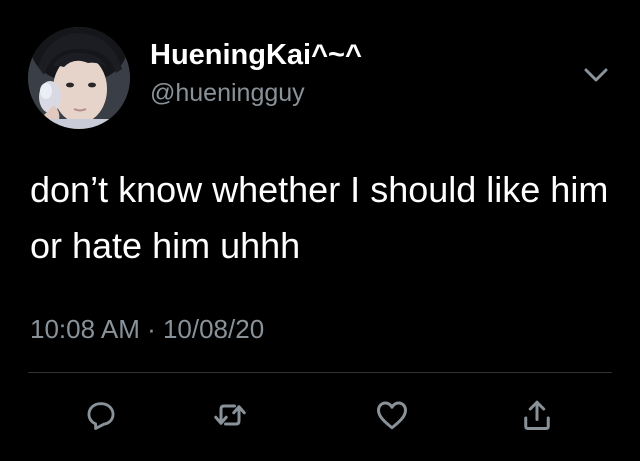  What do you see at coordinates (147, 329) in the screenshot?
I see `tweet-timestamp: 10:08 AM · 10/08/20` at bounding box center [147, 329].